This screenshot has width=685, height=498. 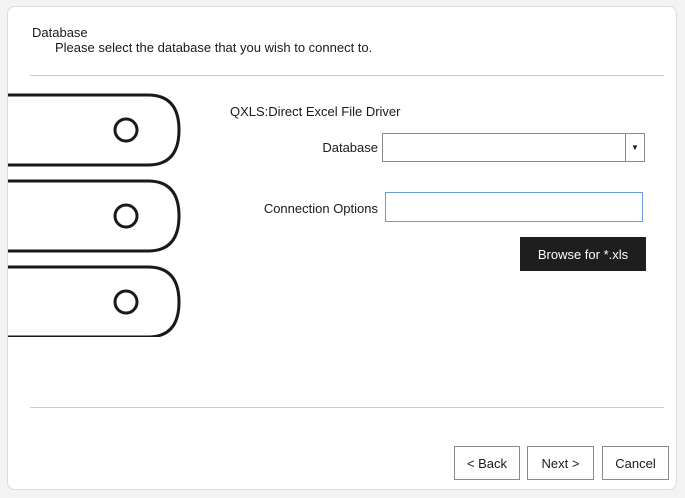 What do you see at coordinates (347, 75) in the screenshot?
I see `header-divider` at bounding box center [347, 75].